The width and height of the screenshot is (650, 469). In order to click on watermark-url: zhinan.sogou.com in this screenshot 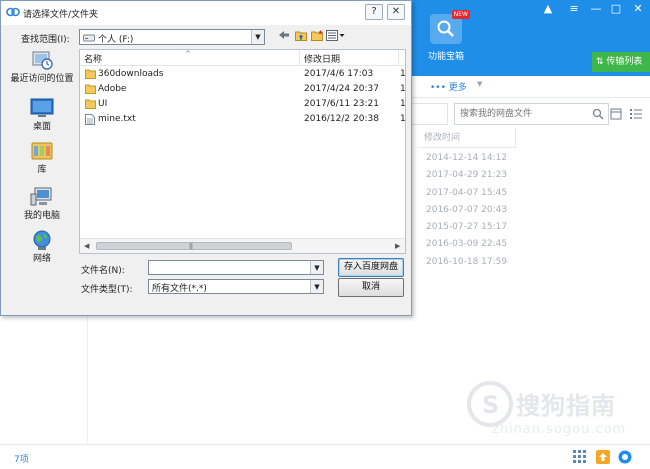, I will do `click(559, 429)`.